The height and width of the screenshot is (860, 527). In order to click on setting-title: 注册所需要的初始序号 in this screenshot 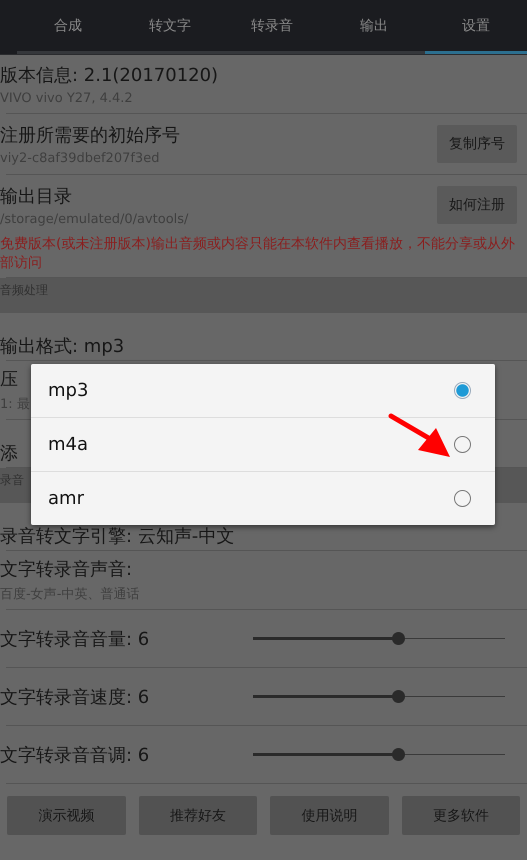, I will do `click(90, 135)`.